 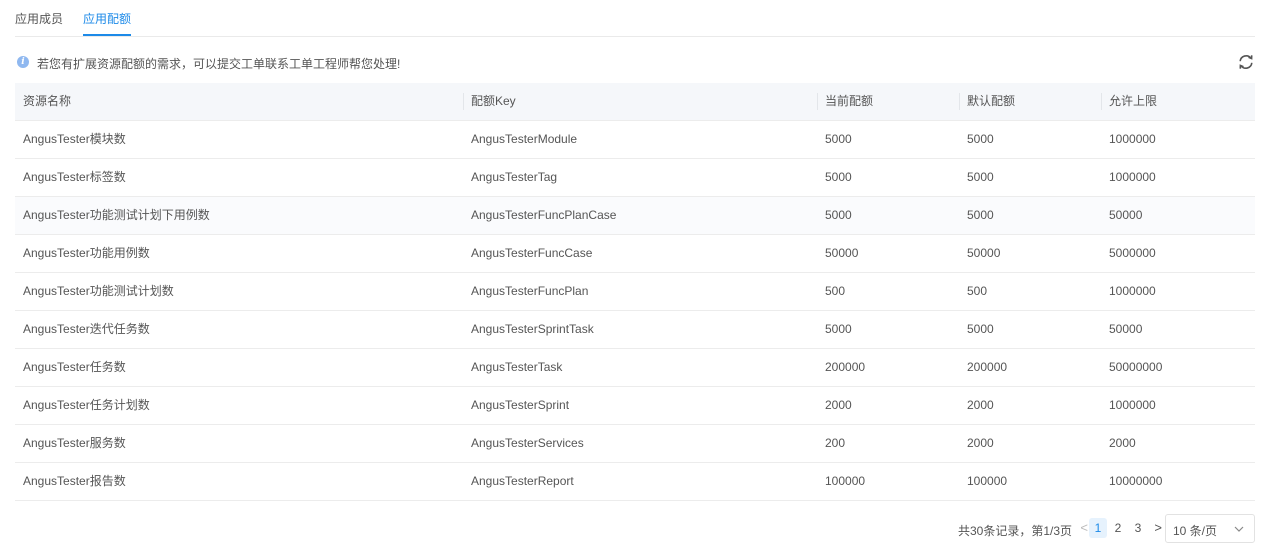 What do you see at coordinates (544, 215) in the screenshot?
I see `cell-quota-key: AngusTesterFuncPlanCase` at bounding box center [544, 215].